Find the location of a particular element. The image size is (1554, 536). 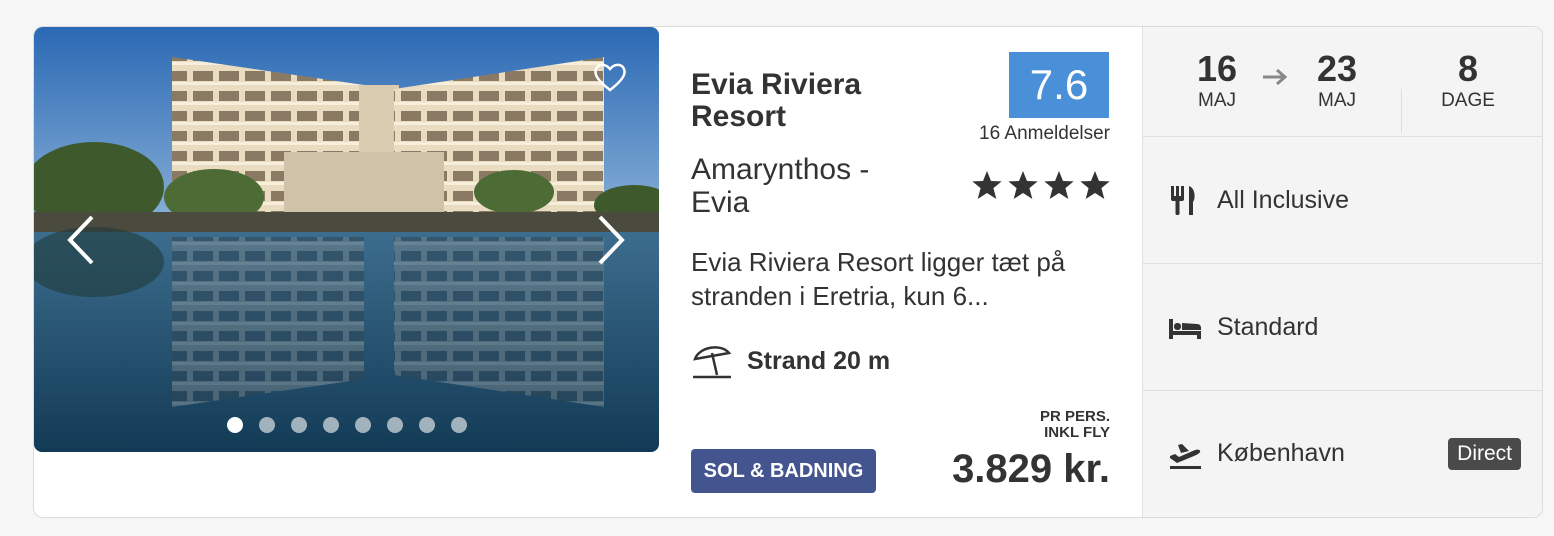

room-type-row: Standard is located at coordinates (1342, 327).